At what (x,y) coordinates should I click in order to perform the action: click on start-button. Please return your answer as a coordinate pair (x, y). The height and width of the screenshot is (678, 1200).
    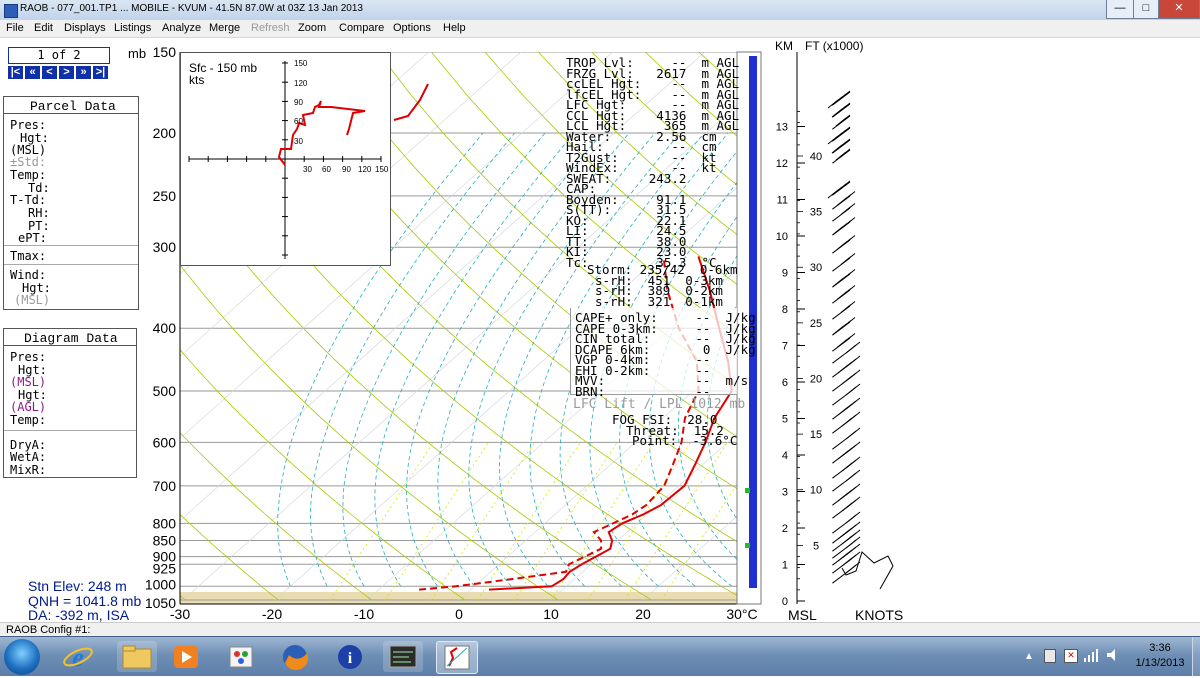
    Looking at the image, I should click on (22, 657).